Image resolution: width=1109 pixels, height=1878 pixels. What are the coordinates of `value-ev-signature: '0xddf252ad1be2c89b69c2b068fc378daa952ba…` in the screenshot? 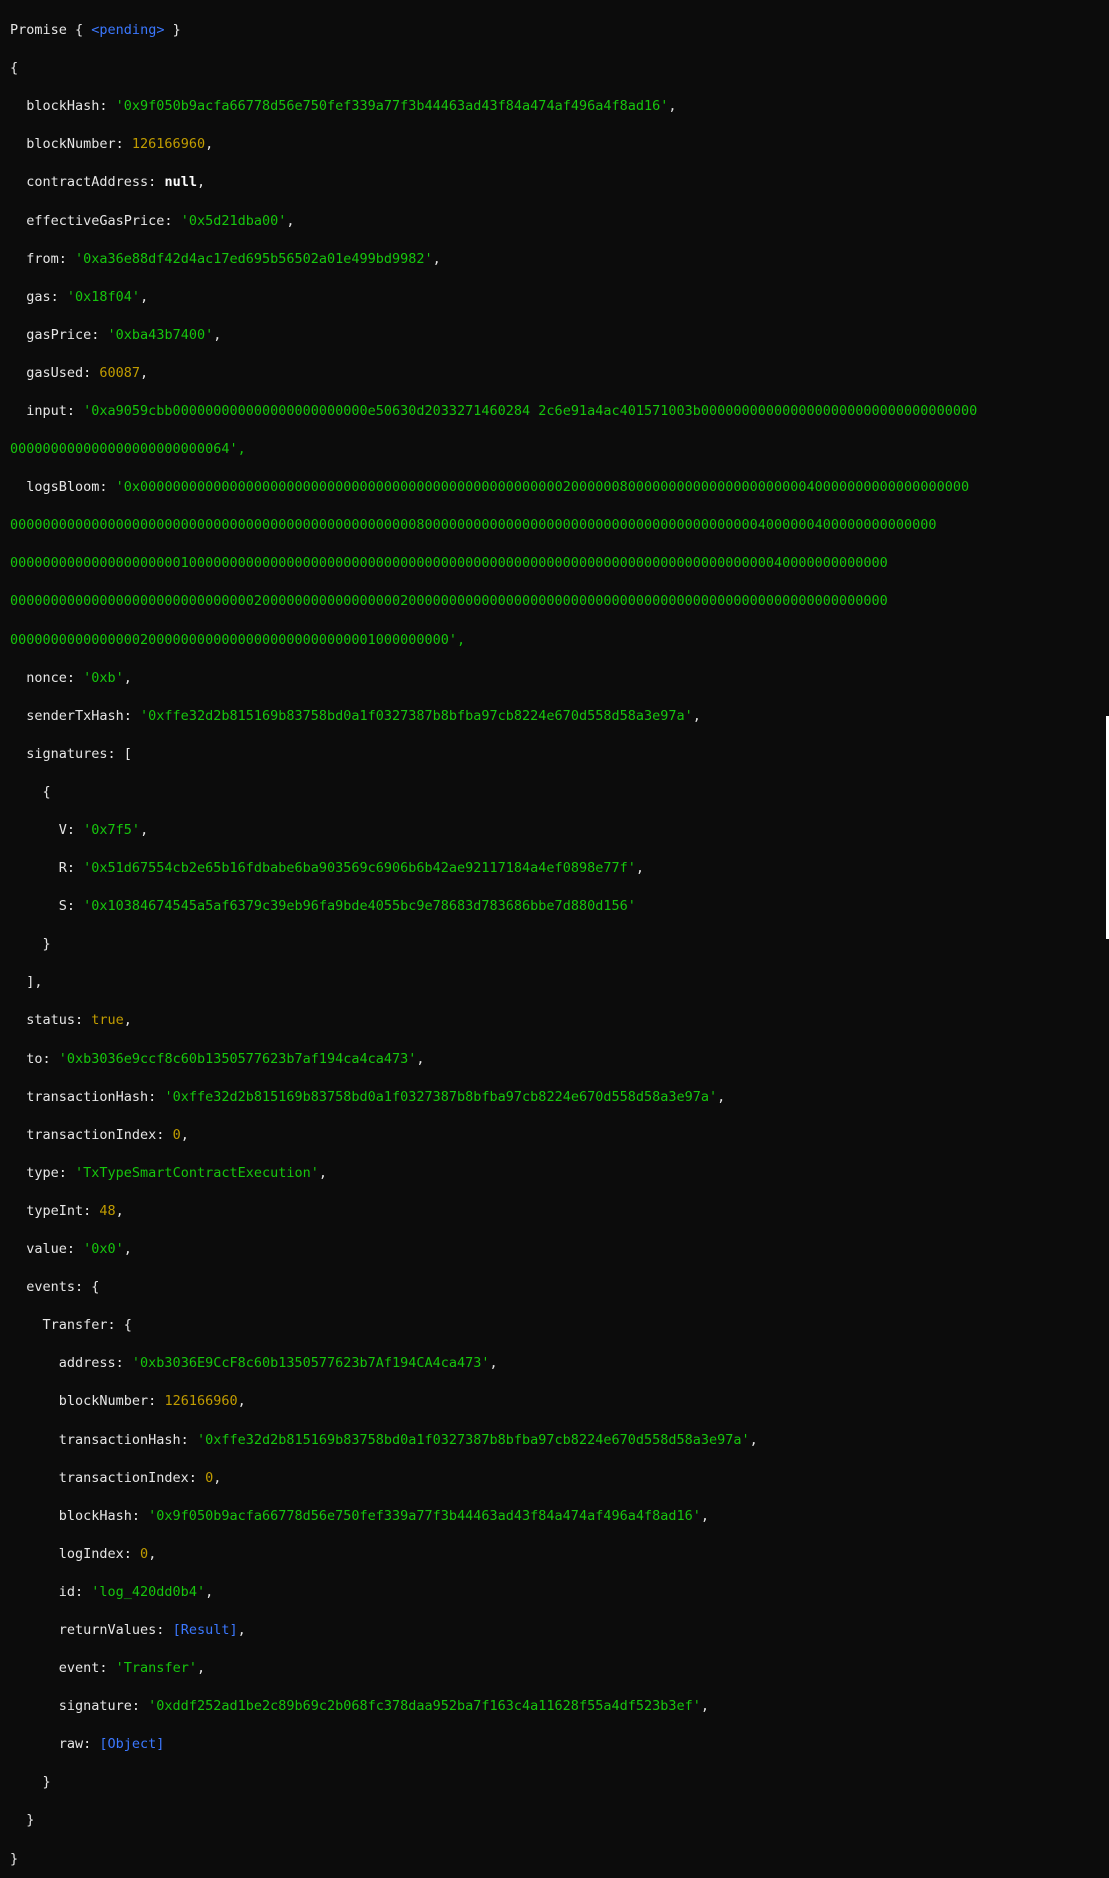 It's located at (424, 1706).